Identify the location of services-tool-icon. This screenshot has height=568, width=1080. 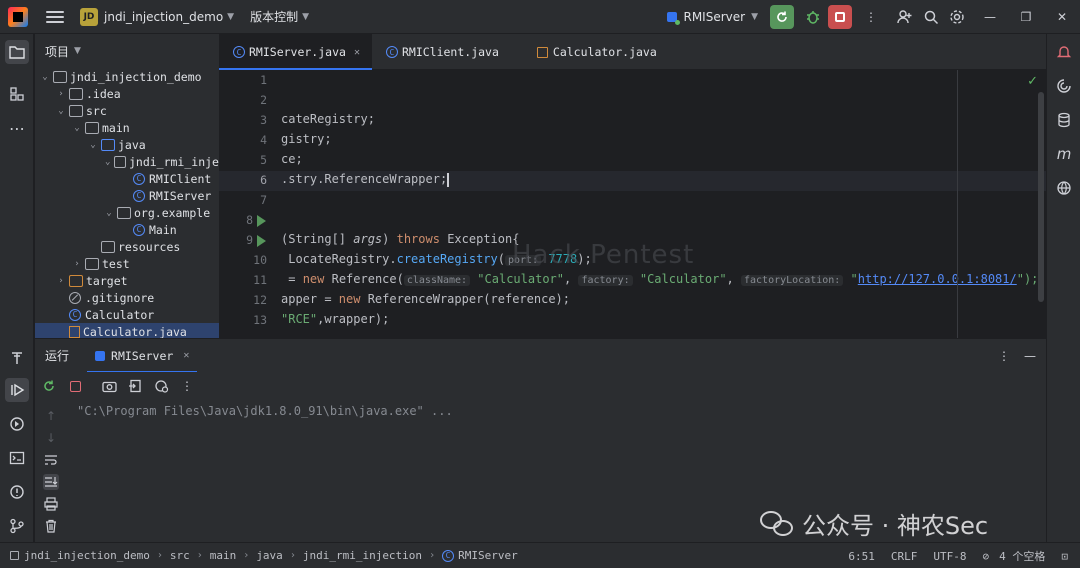
(17, 424).